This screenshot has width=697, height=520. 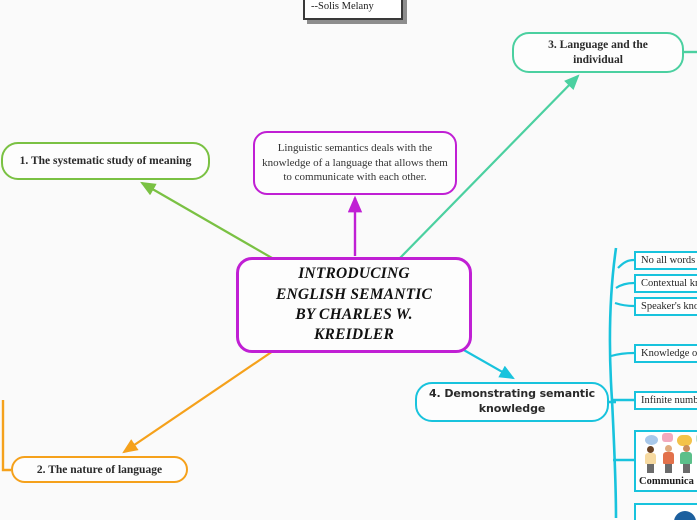 What do you see at coordinates (512, 402) in the screenshot?
I see `branch-node-4: 4. Demonstrating semantic knowledge` at bounding box center [512, 402].